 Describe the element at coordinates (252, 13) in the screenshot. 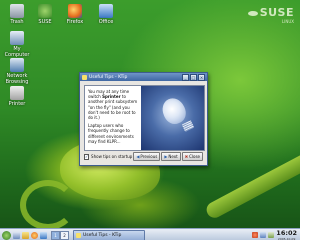

I see `gecko-icon` at that location.